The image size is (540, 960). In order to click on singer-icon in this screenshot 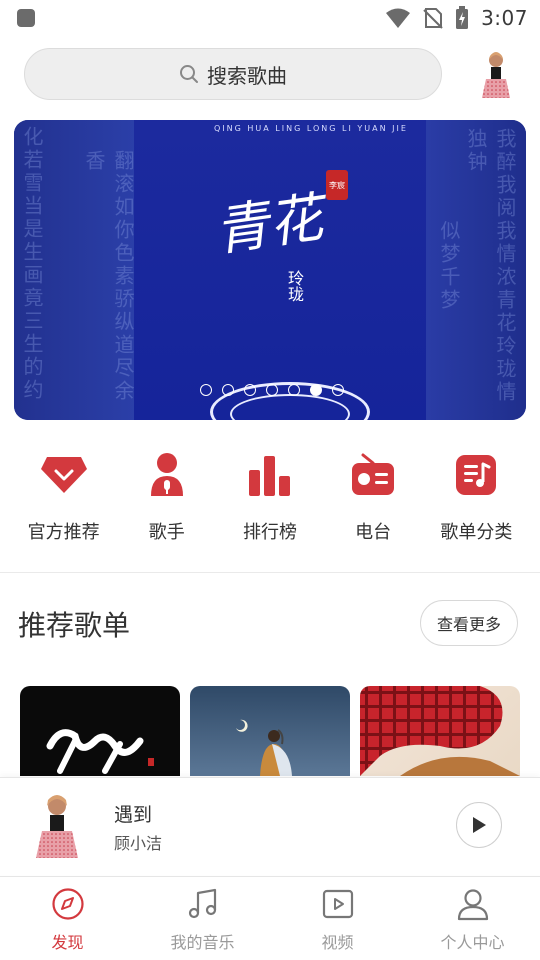, I will do `click(167, 475)`.